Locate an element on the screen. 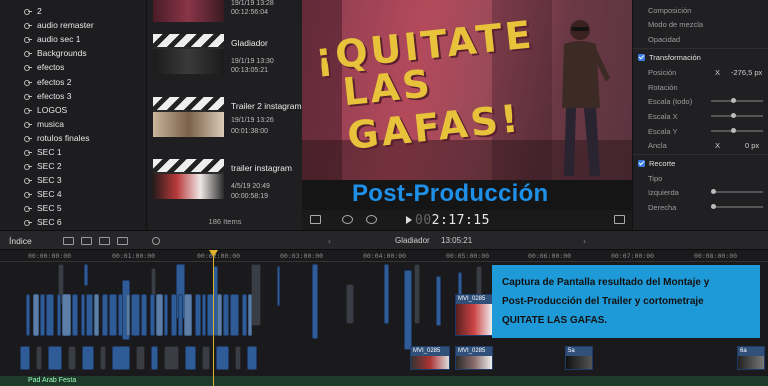  keyword-item: rotulos finales is located at coordinates (73, 138).